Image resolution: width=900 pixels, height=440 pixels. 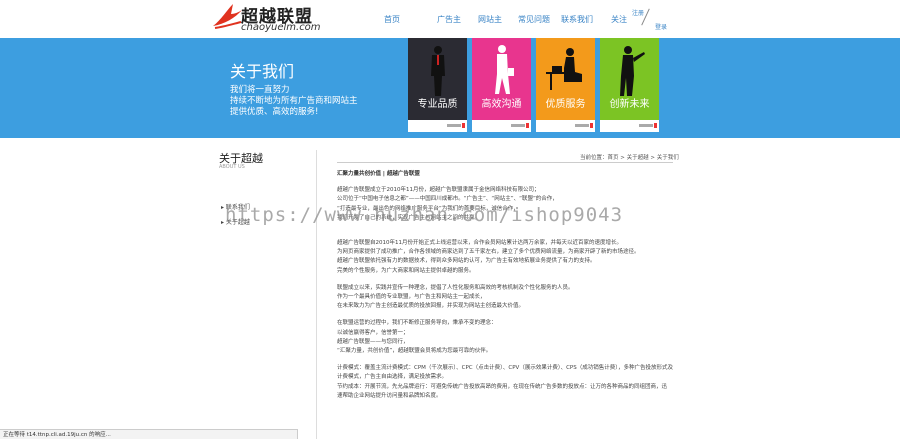 What do you see at coordinates (501, 79) in the screenshot?
I see `card-image: 高效沟通` at bounding box center [501, 79].